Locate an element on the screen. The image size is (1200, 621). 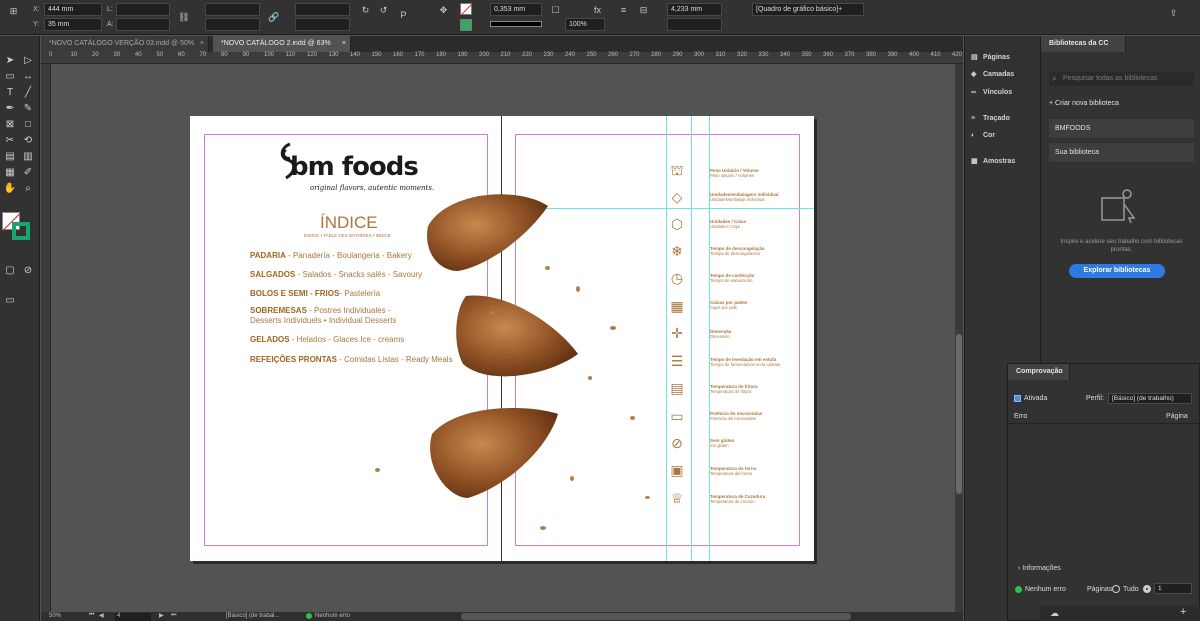
ruler-tick: 30 is located at coordinates (117, 55).